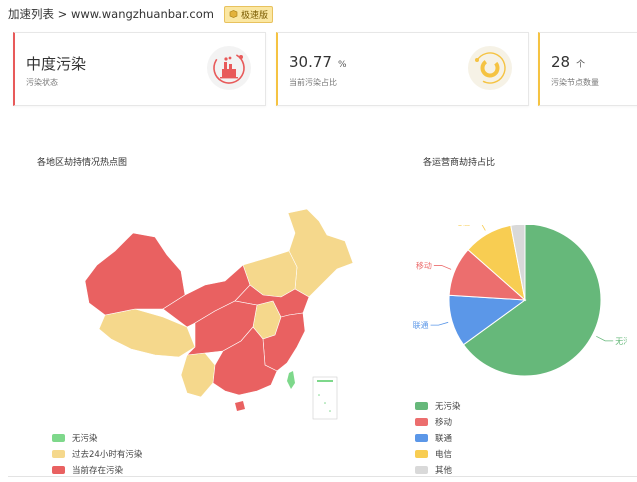 The height and width of the screenshot is (482, 637). I want to click on legend-label: 电信, so click(444, 455).